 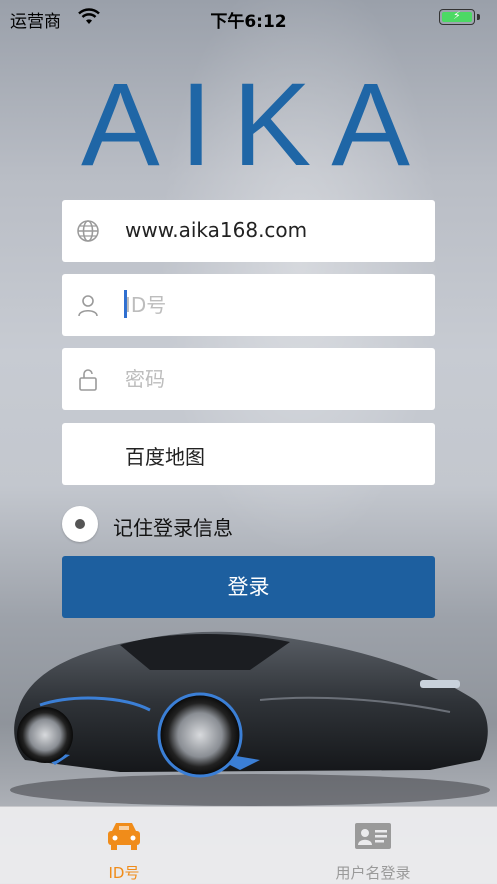 What do you see at coordinates (373, 873) in the screenshot?
I see `tab-username-label: 用户名登录` at bounding box center [373, 873].